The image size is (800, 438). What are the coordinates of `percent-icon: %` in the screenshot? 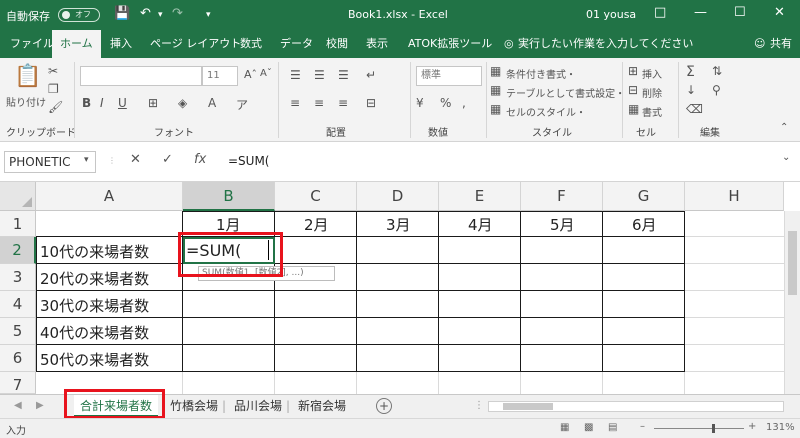 It's located at (445, 103).